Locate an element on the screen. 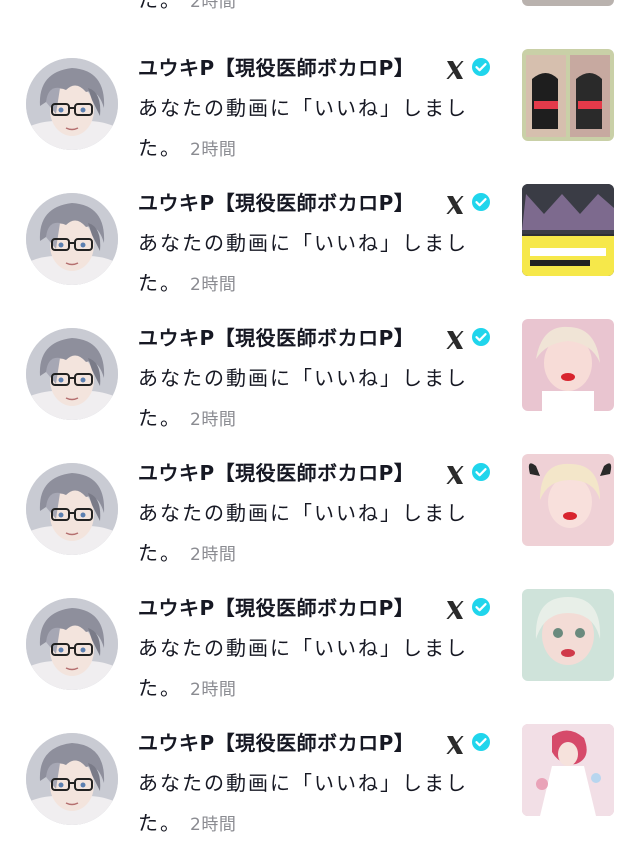 This screenshot has height=853, width=640. partial-timestamp: 2時間 is located at coordinates (213, 6).